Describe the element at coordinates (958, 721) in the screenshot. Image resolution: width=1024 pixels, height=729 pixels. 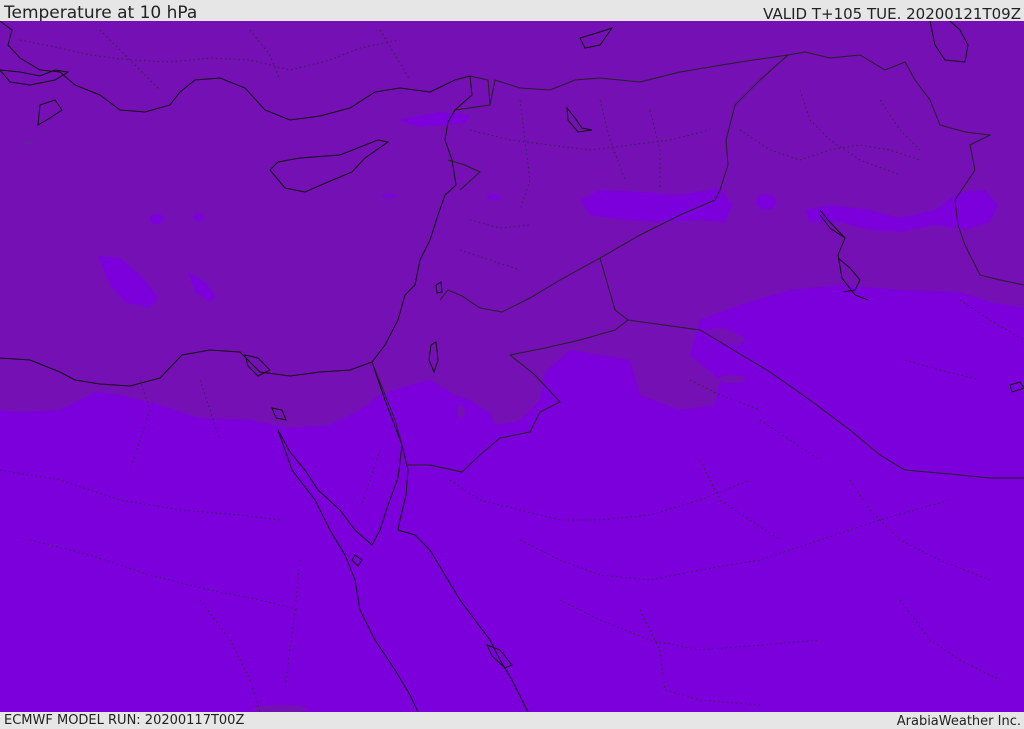
I see `credit-label: ArabiaWeather Inc.` at that location.